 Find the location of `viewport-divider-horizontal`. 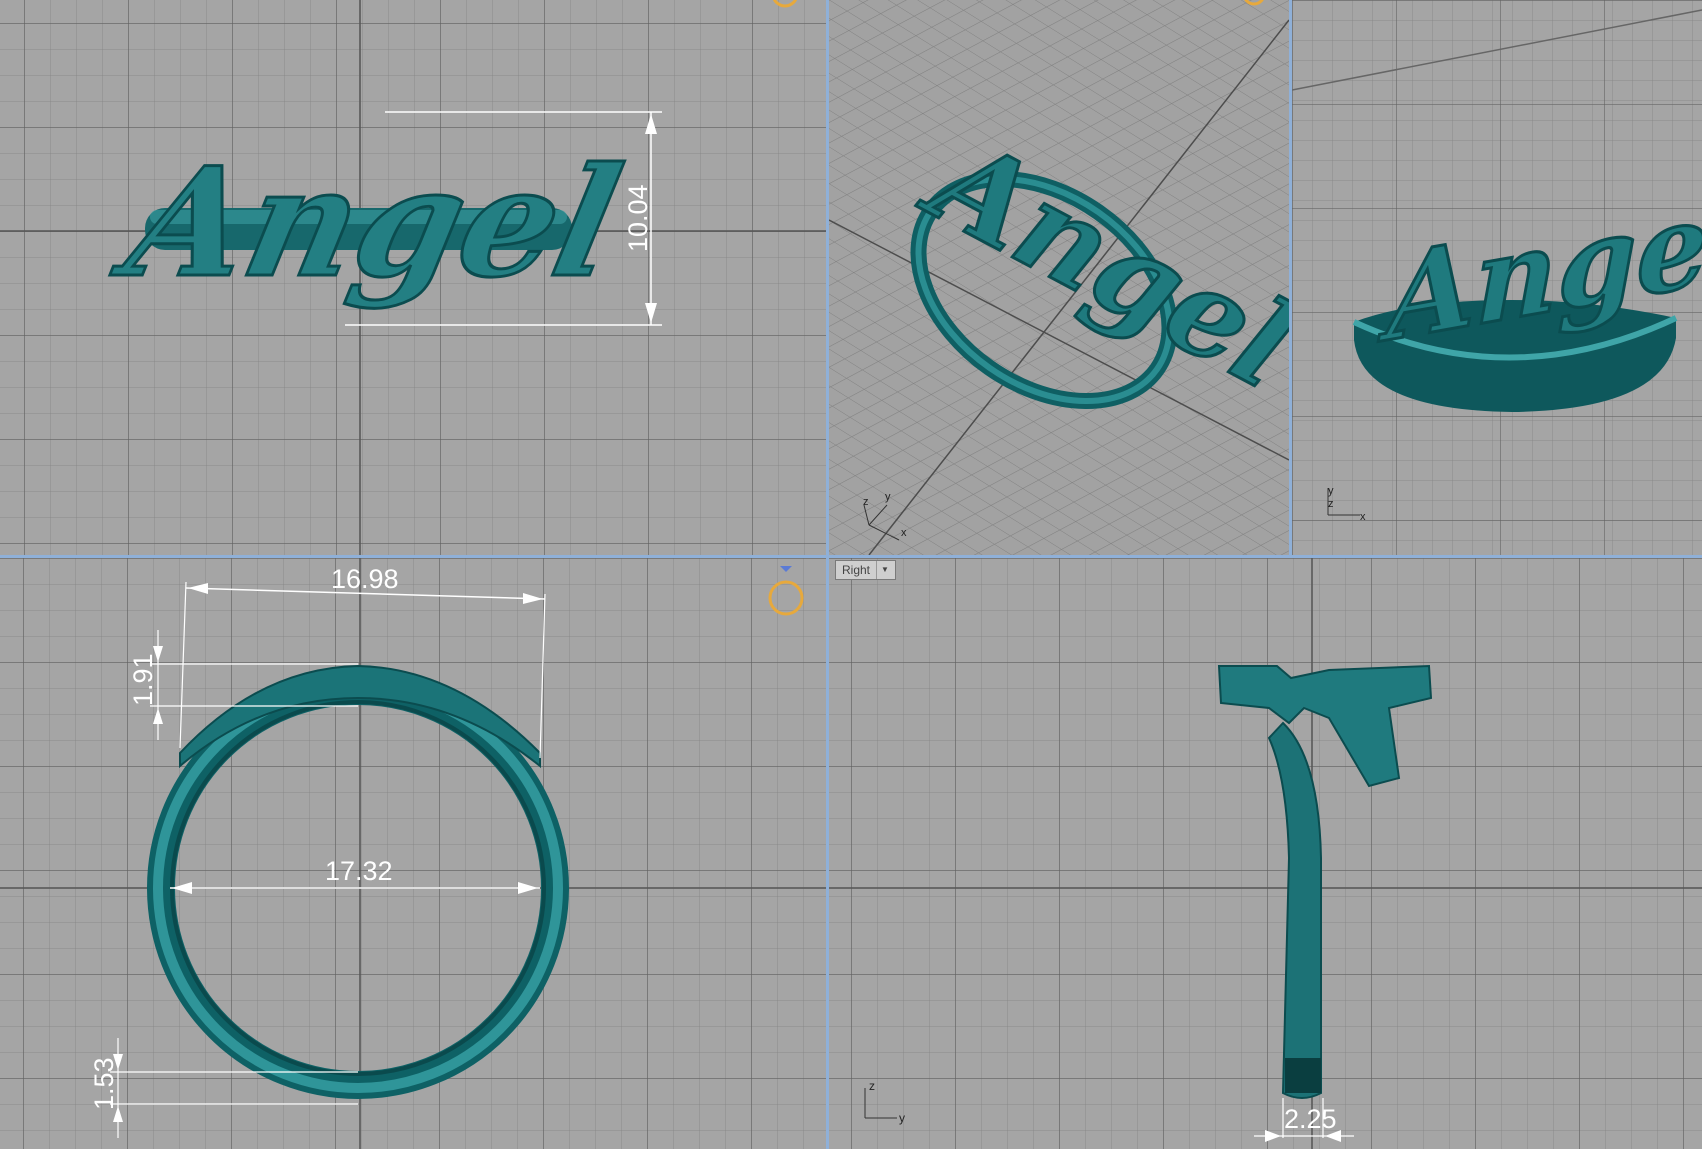

viewport-divider-horizontal is located at coordinates (851, 556).